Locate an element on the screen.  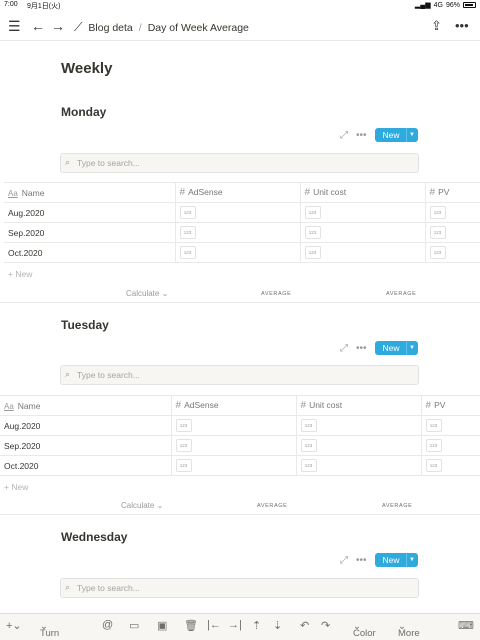
indent-icon: →| is located at coordinates (235, 625).